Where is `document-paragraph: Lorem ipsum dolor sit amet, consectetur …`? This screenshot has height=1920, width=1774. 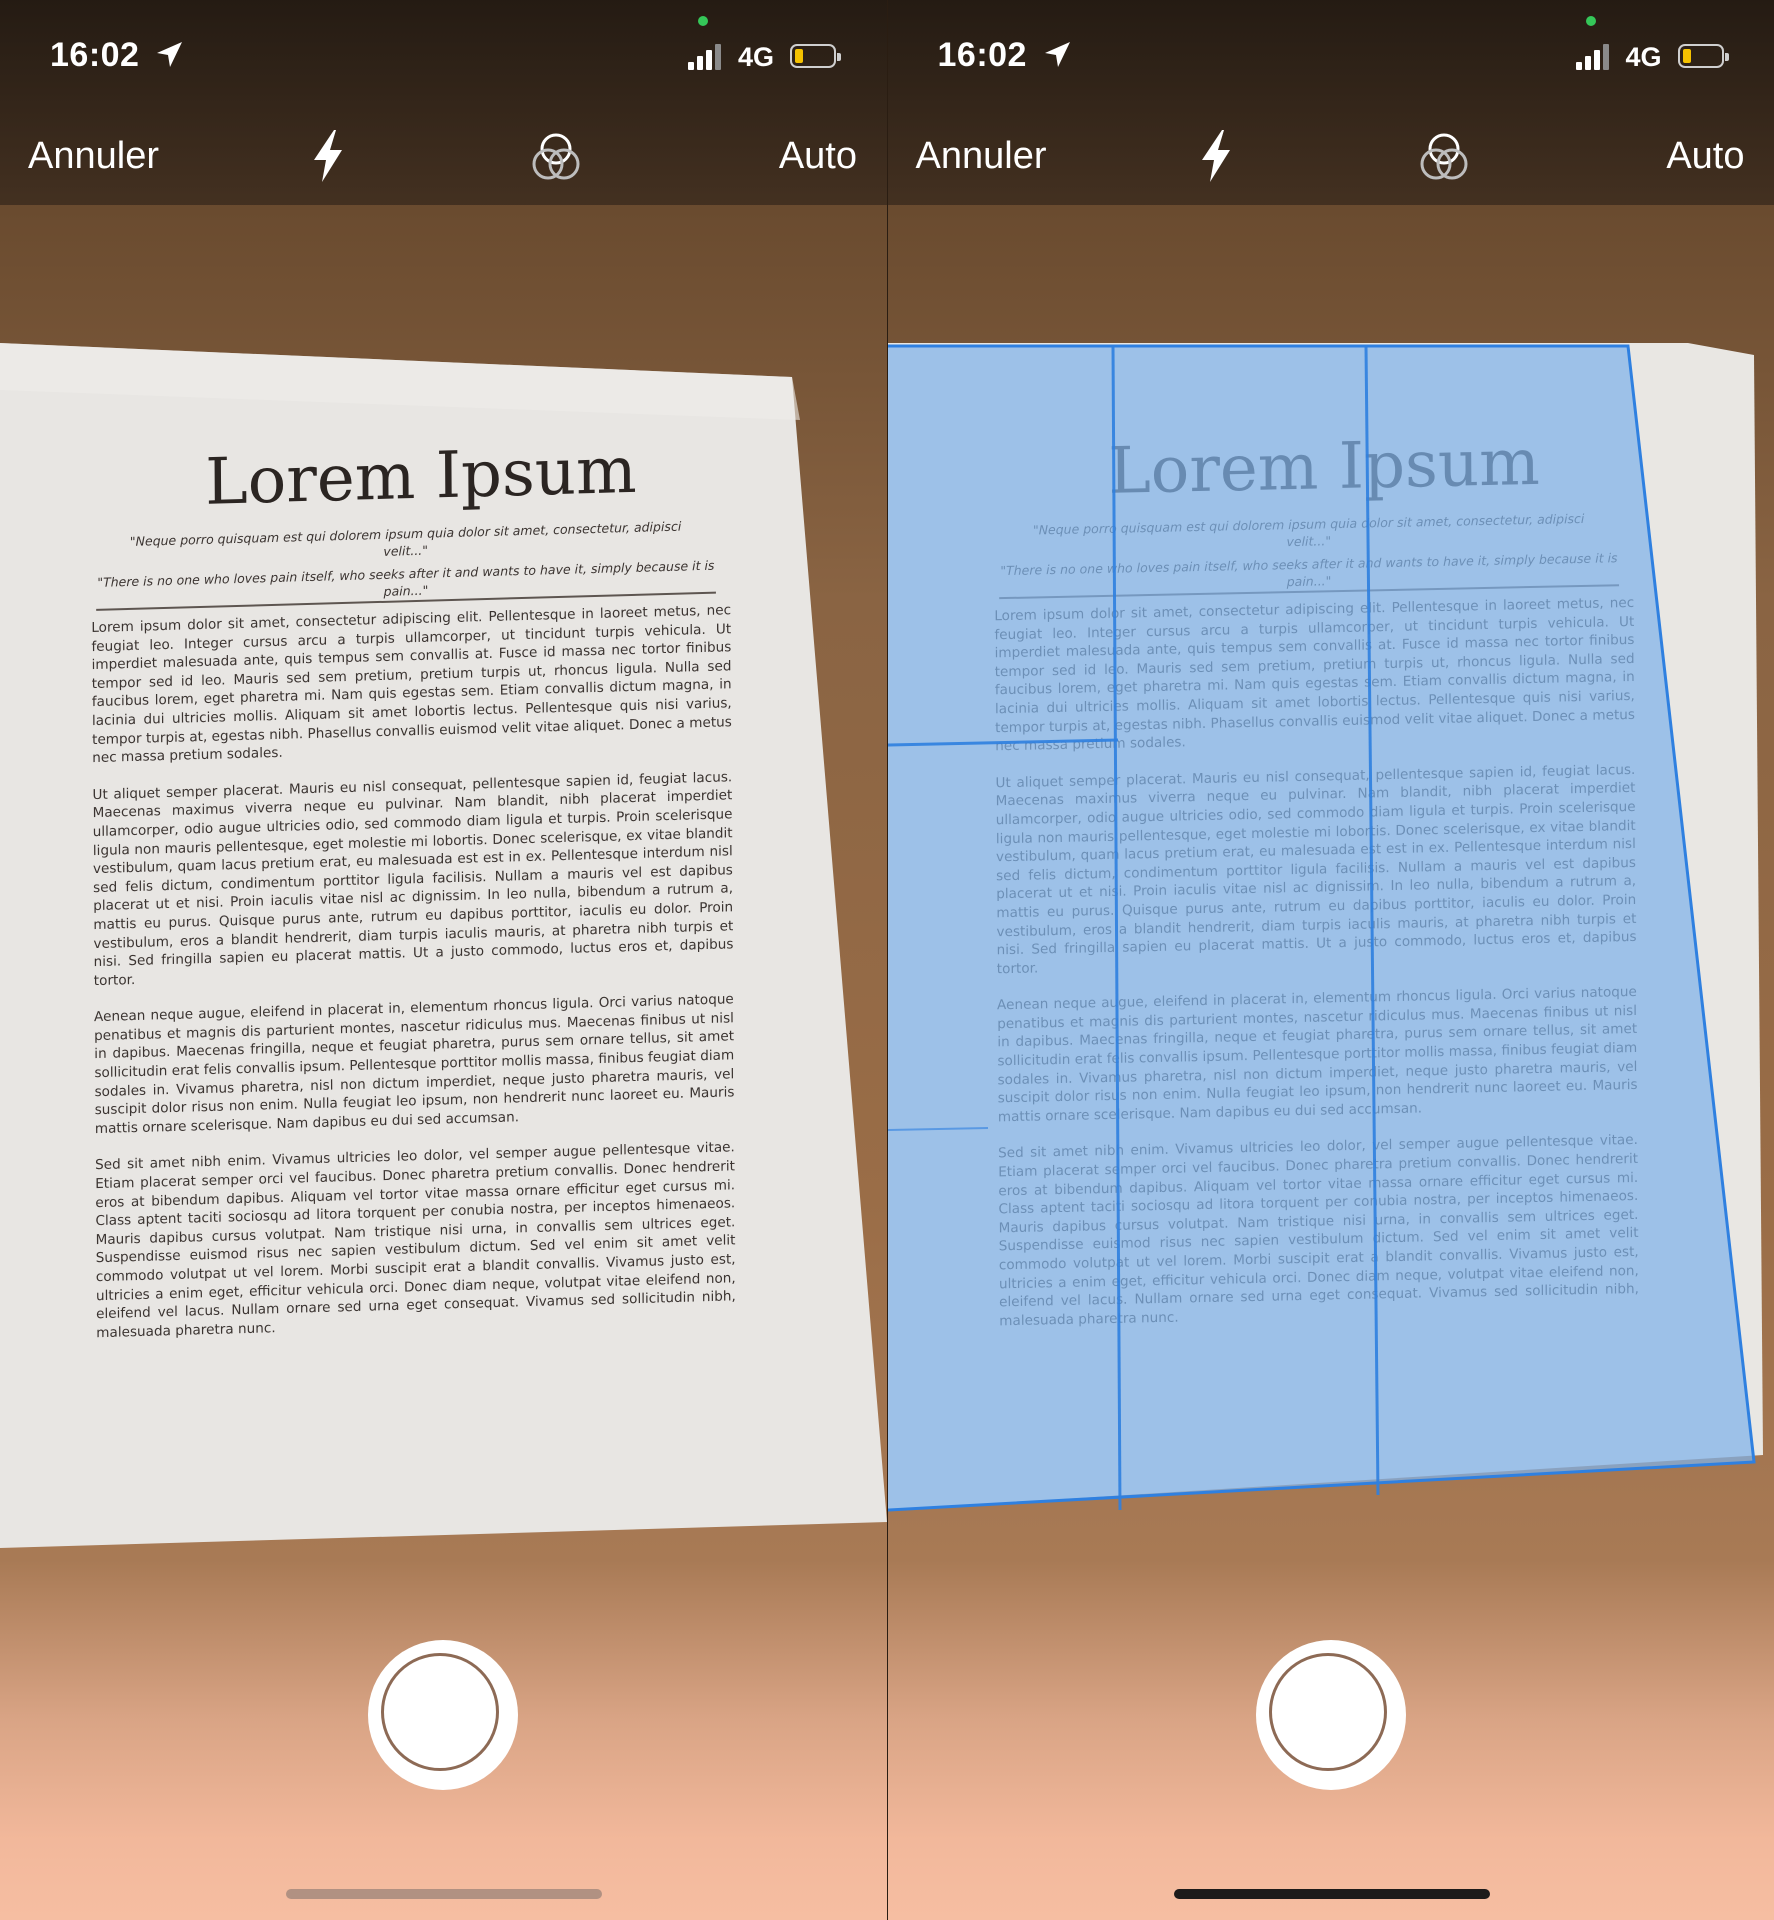
document-paragraph: Lorem ipsum dolor sit amet, consectetur … is located at coordinates (411, 684).